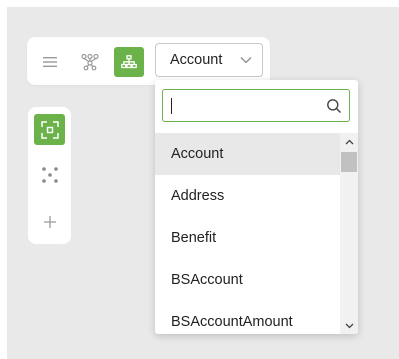 The height and width of the screenshot is (359, 399). Describe the element at coordinates (194, 238) in the screenshot. I see `option-label: Benefit` at that location.